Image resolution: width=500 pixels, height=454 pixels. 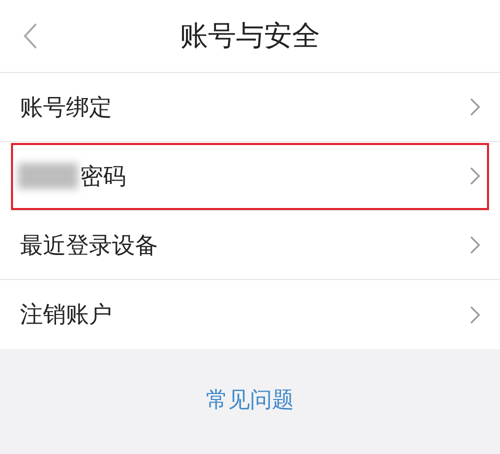 What do you see at coordinates (250, 36) in the screenshot?
I see `page-title: 账号与安全` at bounding box center [250, 36].